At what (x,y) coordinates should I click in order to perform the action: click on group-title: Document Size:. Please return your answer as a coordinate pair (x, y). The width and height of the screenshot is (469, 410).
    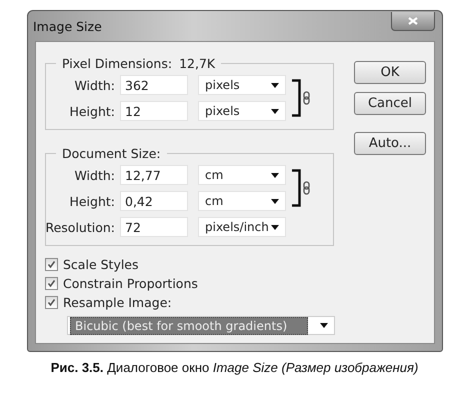
    Looking at the image, I should click on (111, 153).